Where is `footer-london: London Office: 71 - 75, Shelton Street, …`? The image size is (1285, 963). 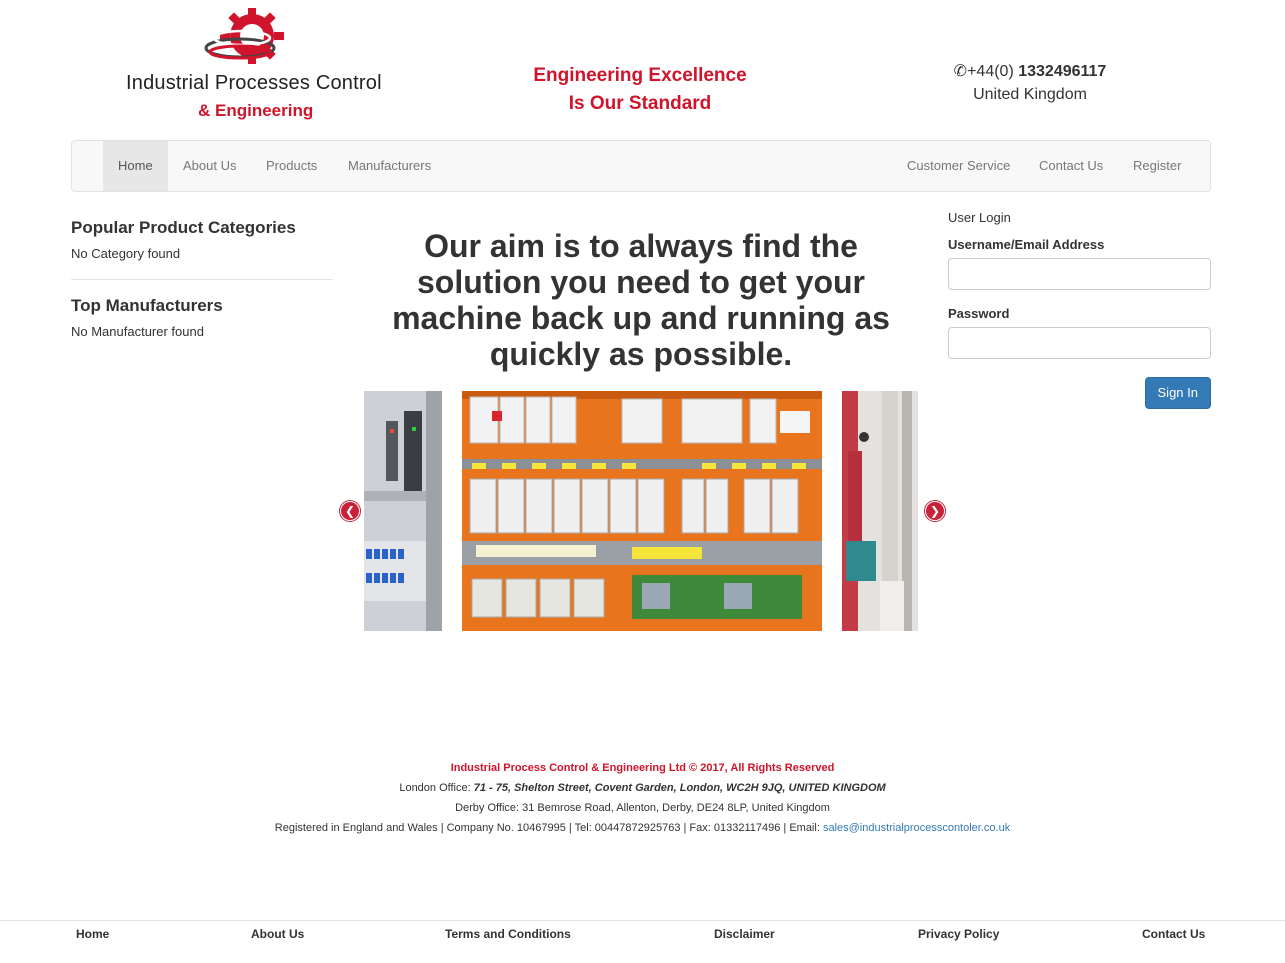 footer-london: London Office: 71 - 75, Shelton Street, … is located at coordinates (642, 788).